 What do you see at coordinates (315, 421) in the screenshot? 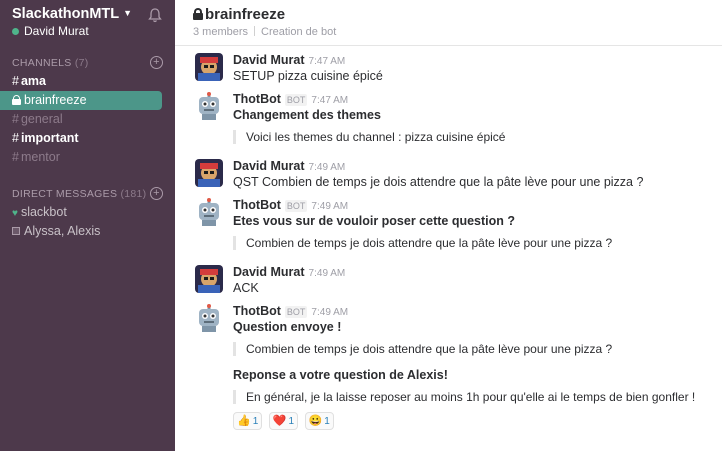
I see `smile-icon: 😀` at bounding box center [315, 421].